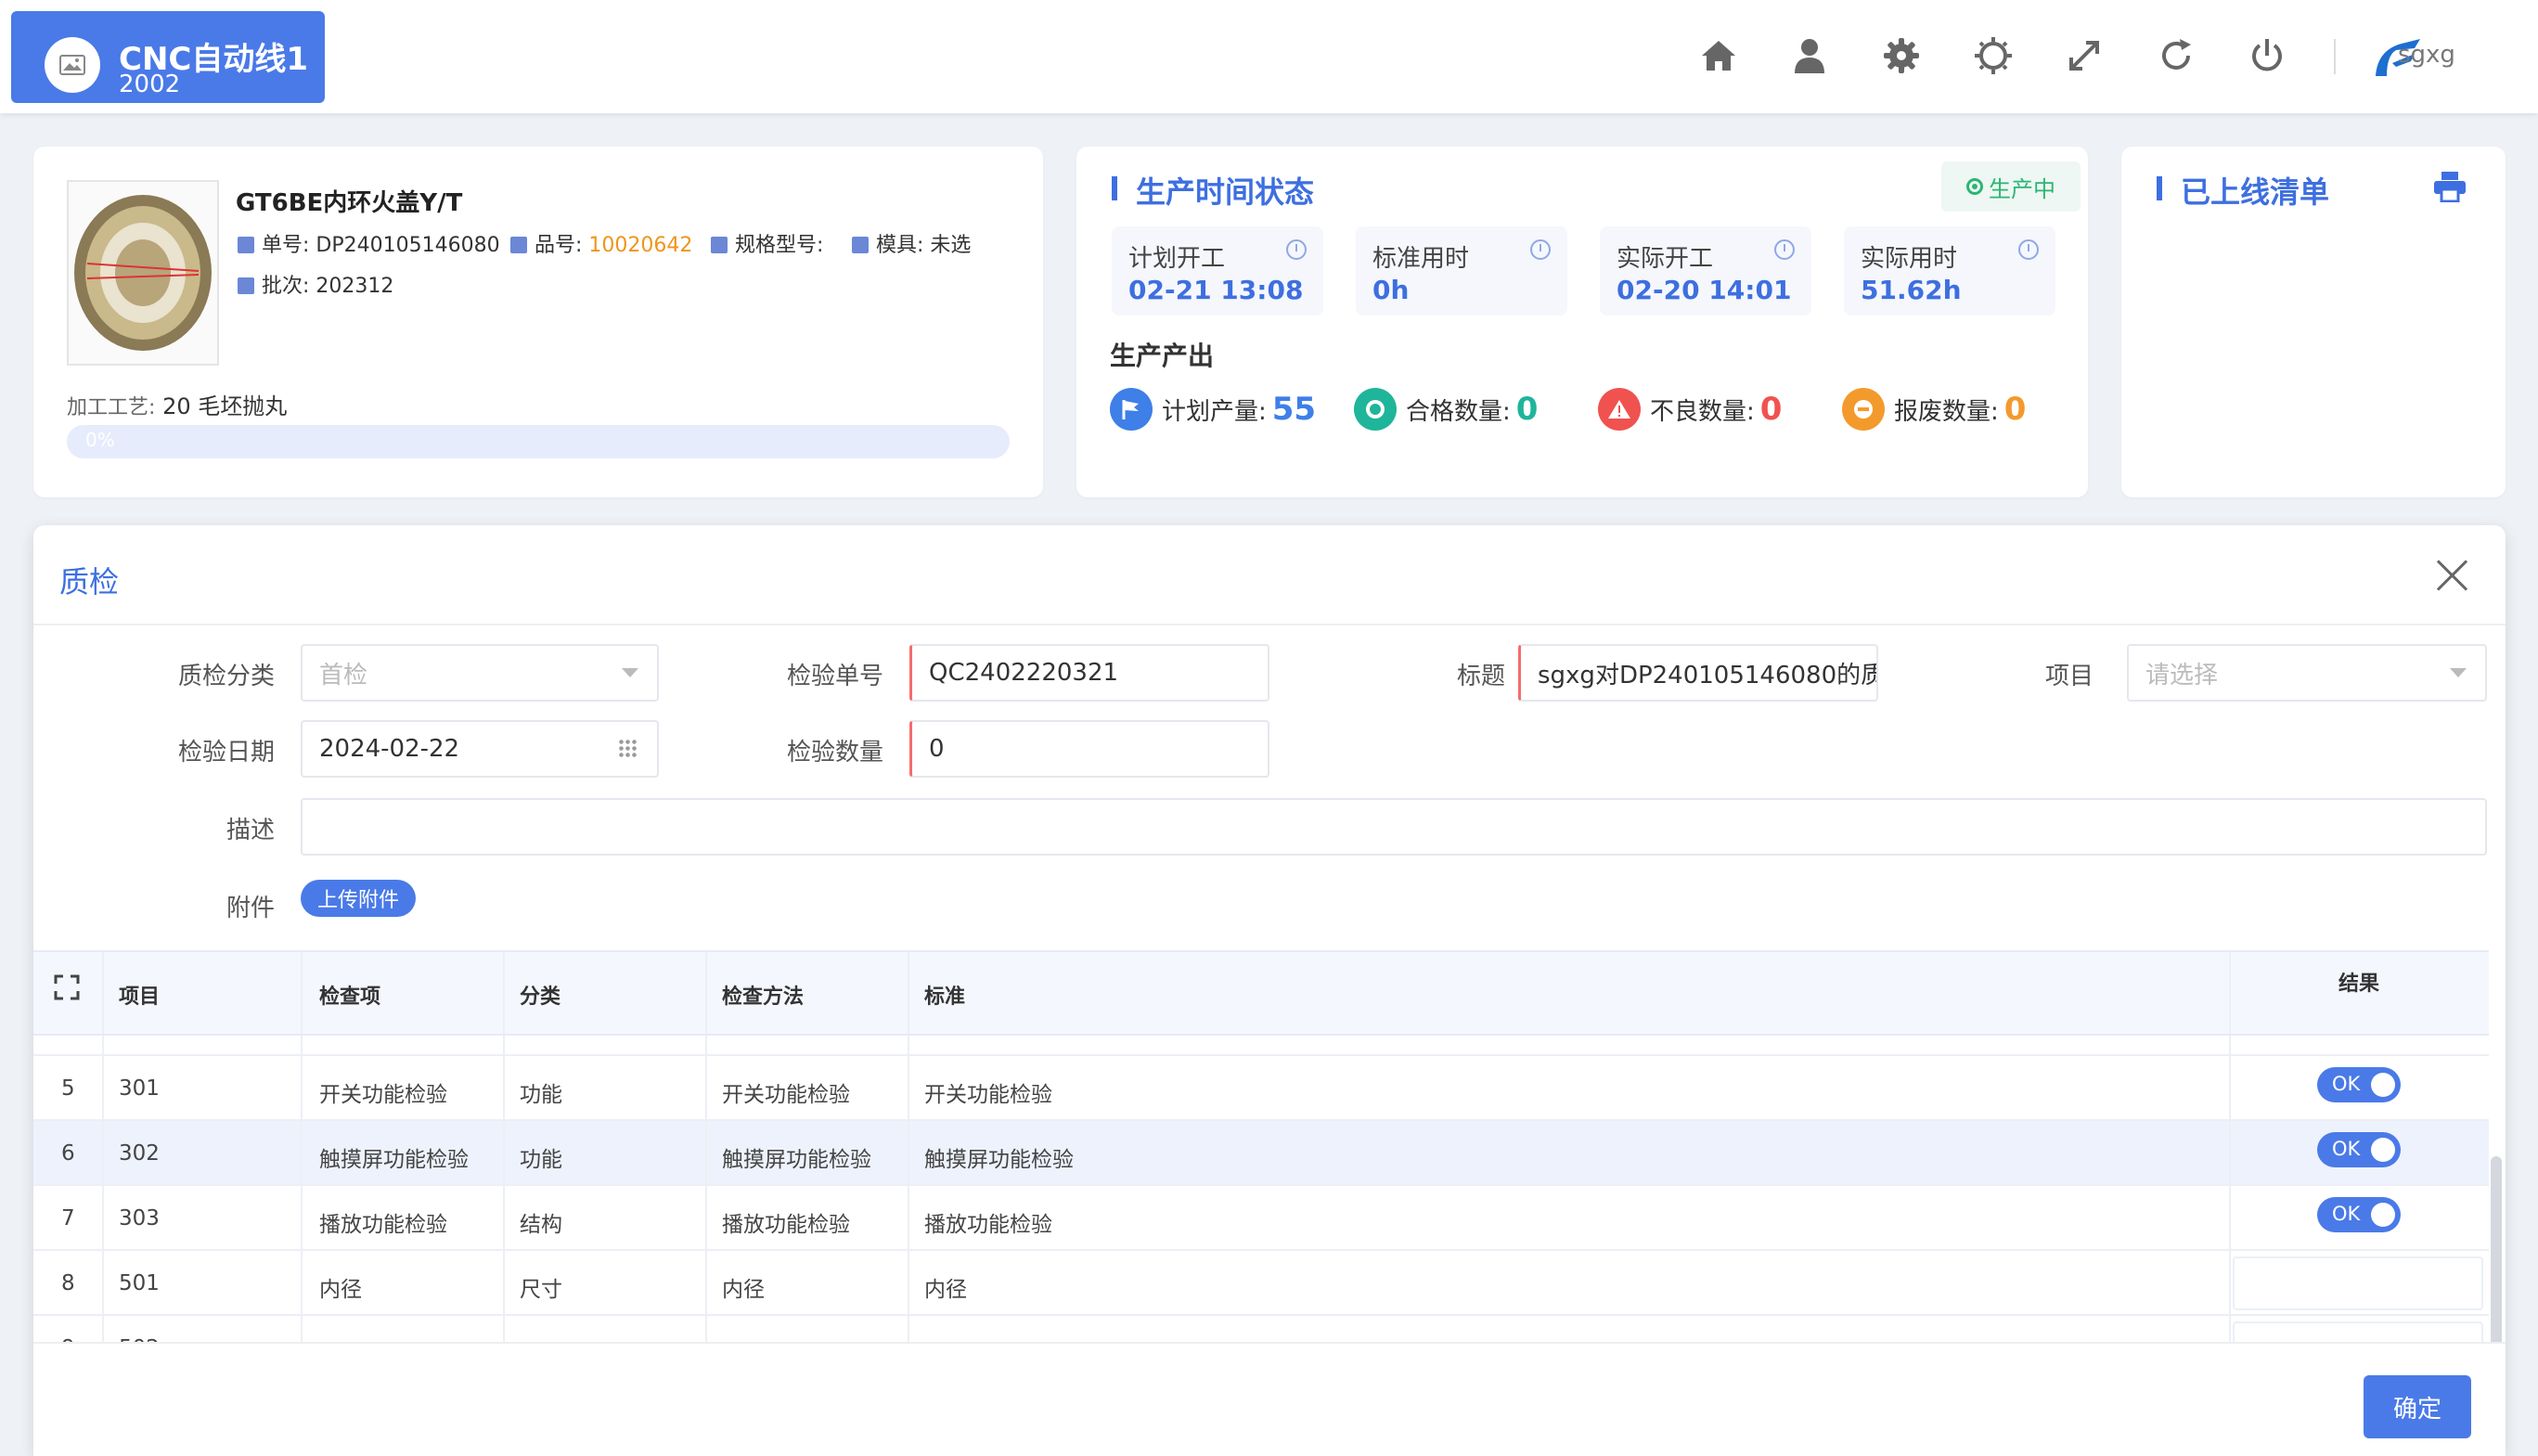 The height and width of the screenshot is (1456, 2538). I want to click on qty-input: 0, so click(1089, 749).